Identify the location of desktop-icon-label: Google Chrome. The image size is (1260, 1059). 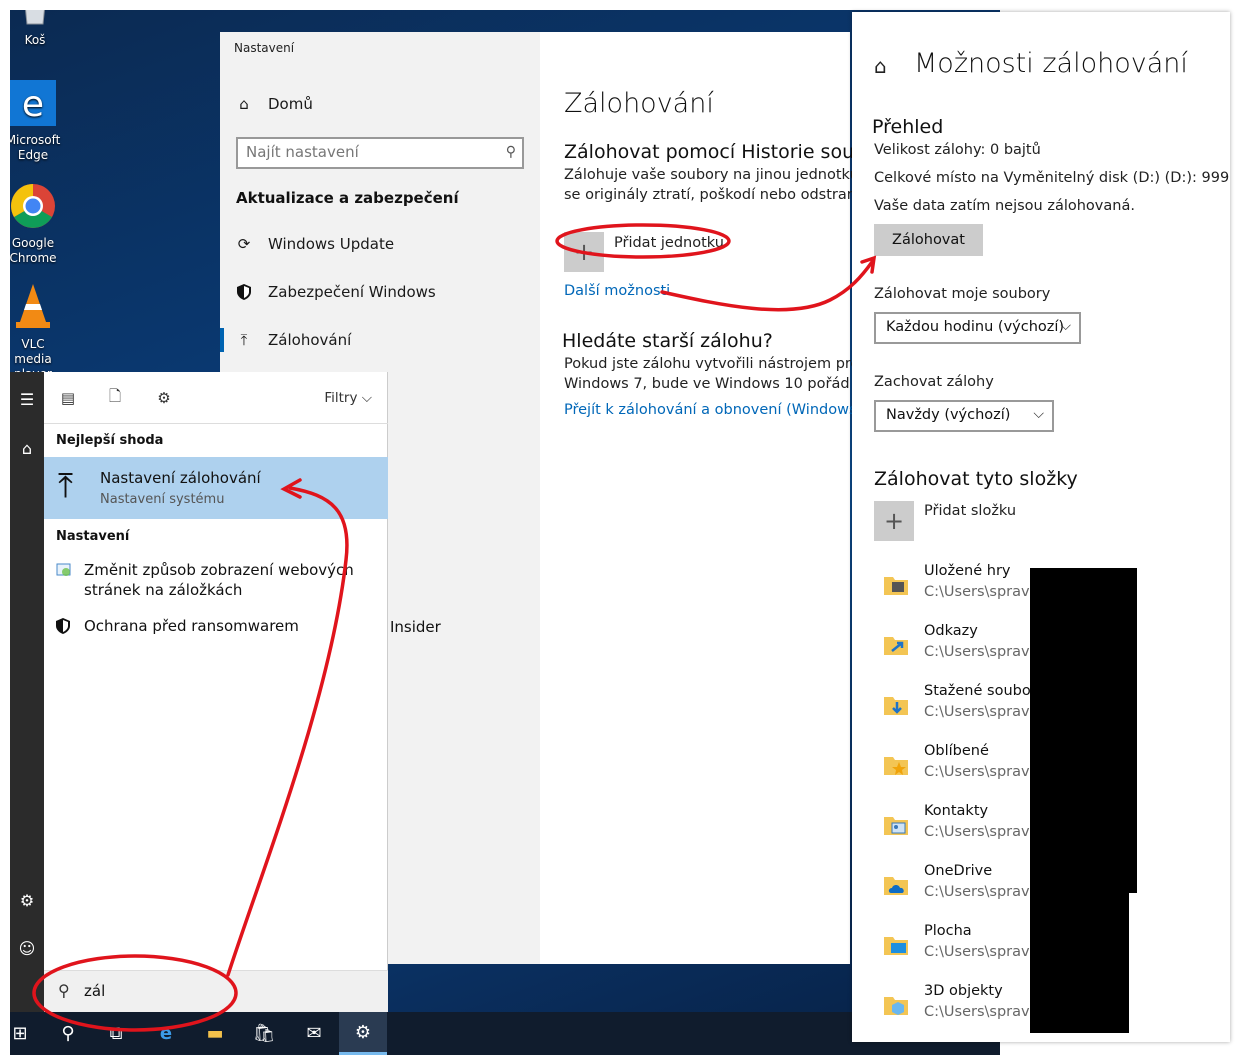
(33, 250).